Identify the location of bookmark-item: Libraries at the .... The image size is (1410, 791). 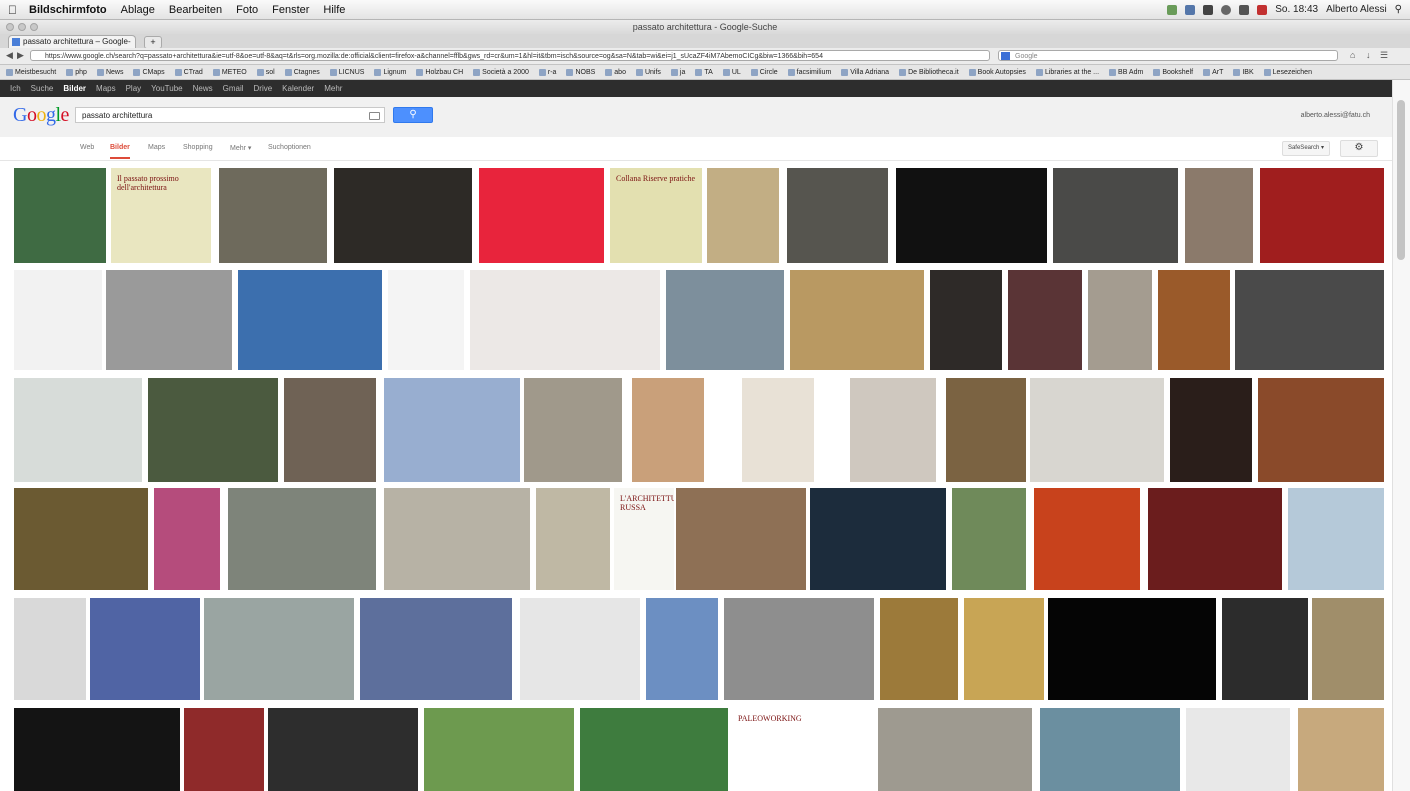
(1067, 72).